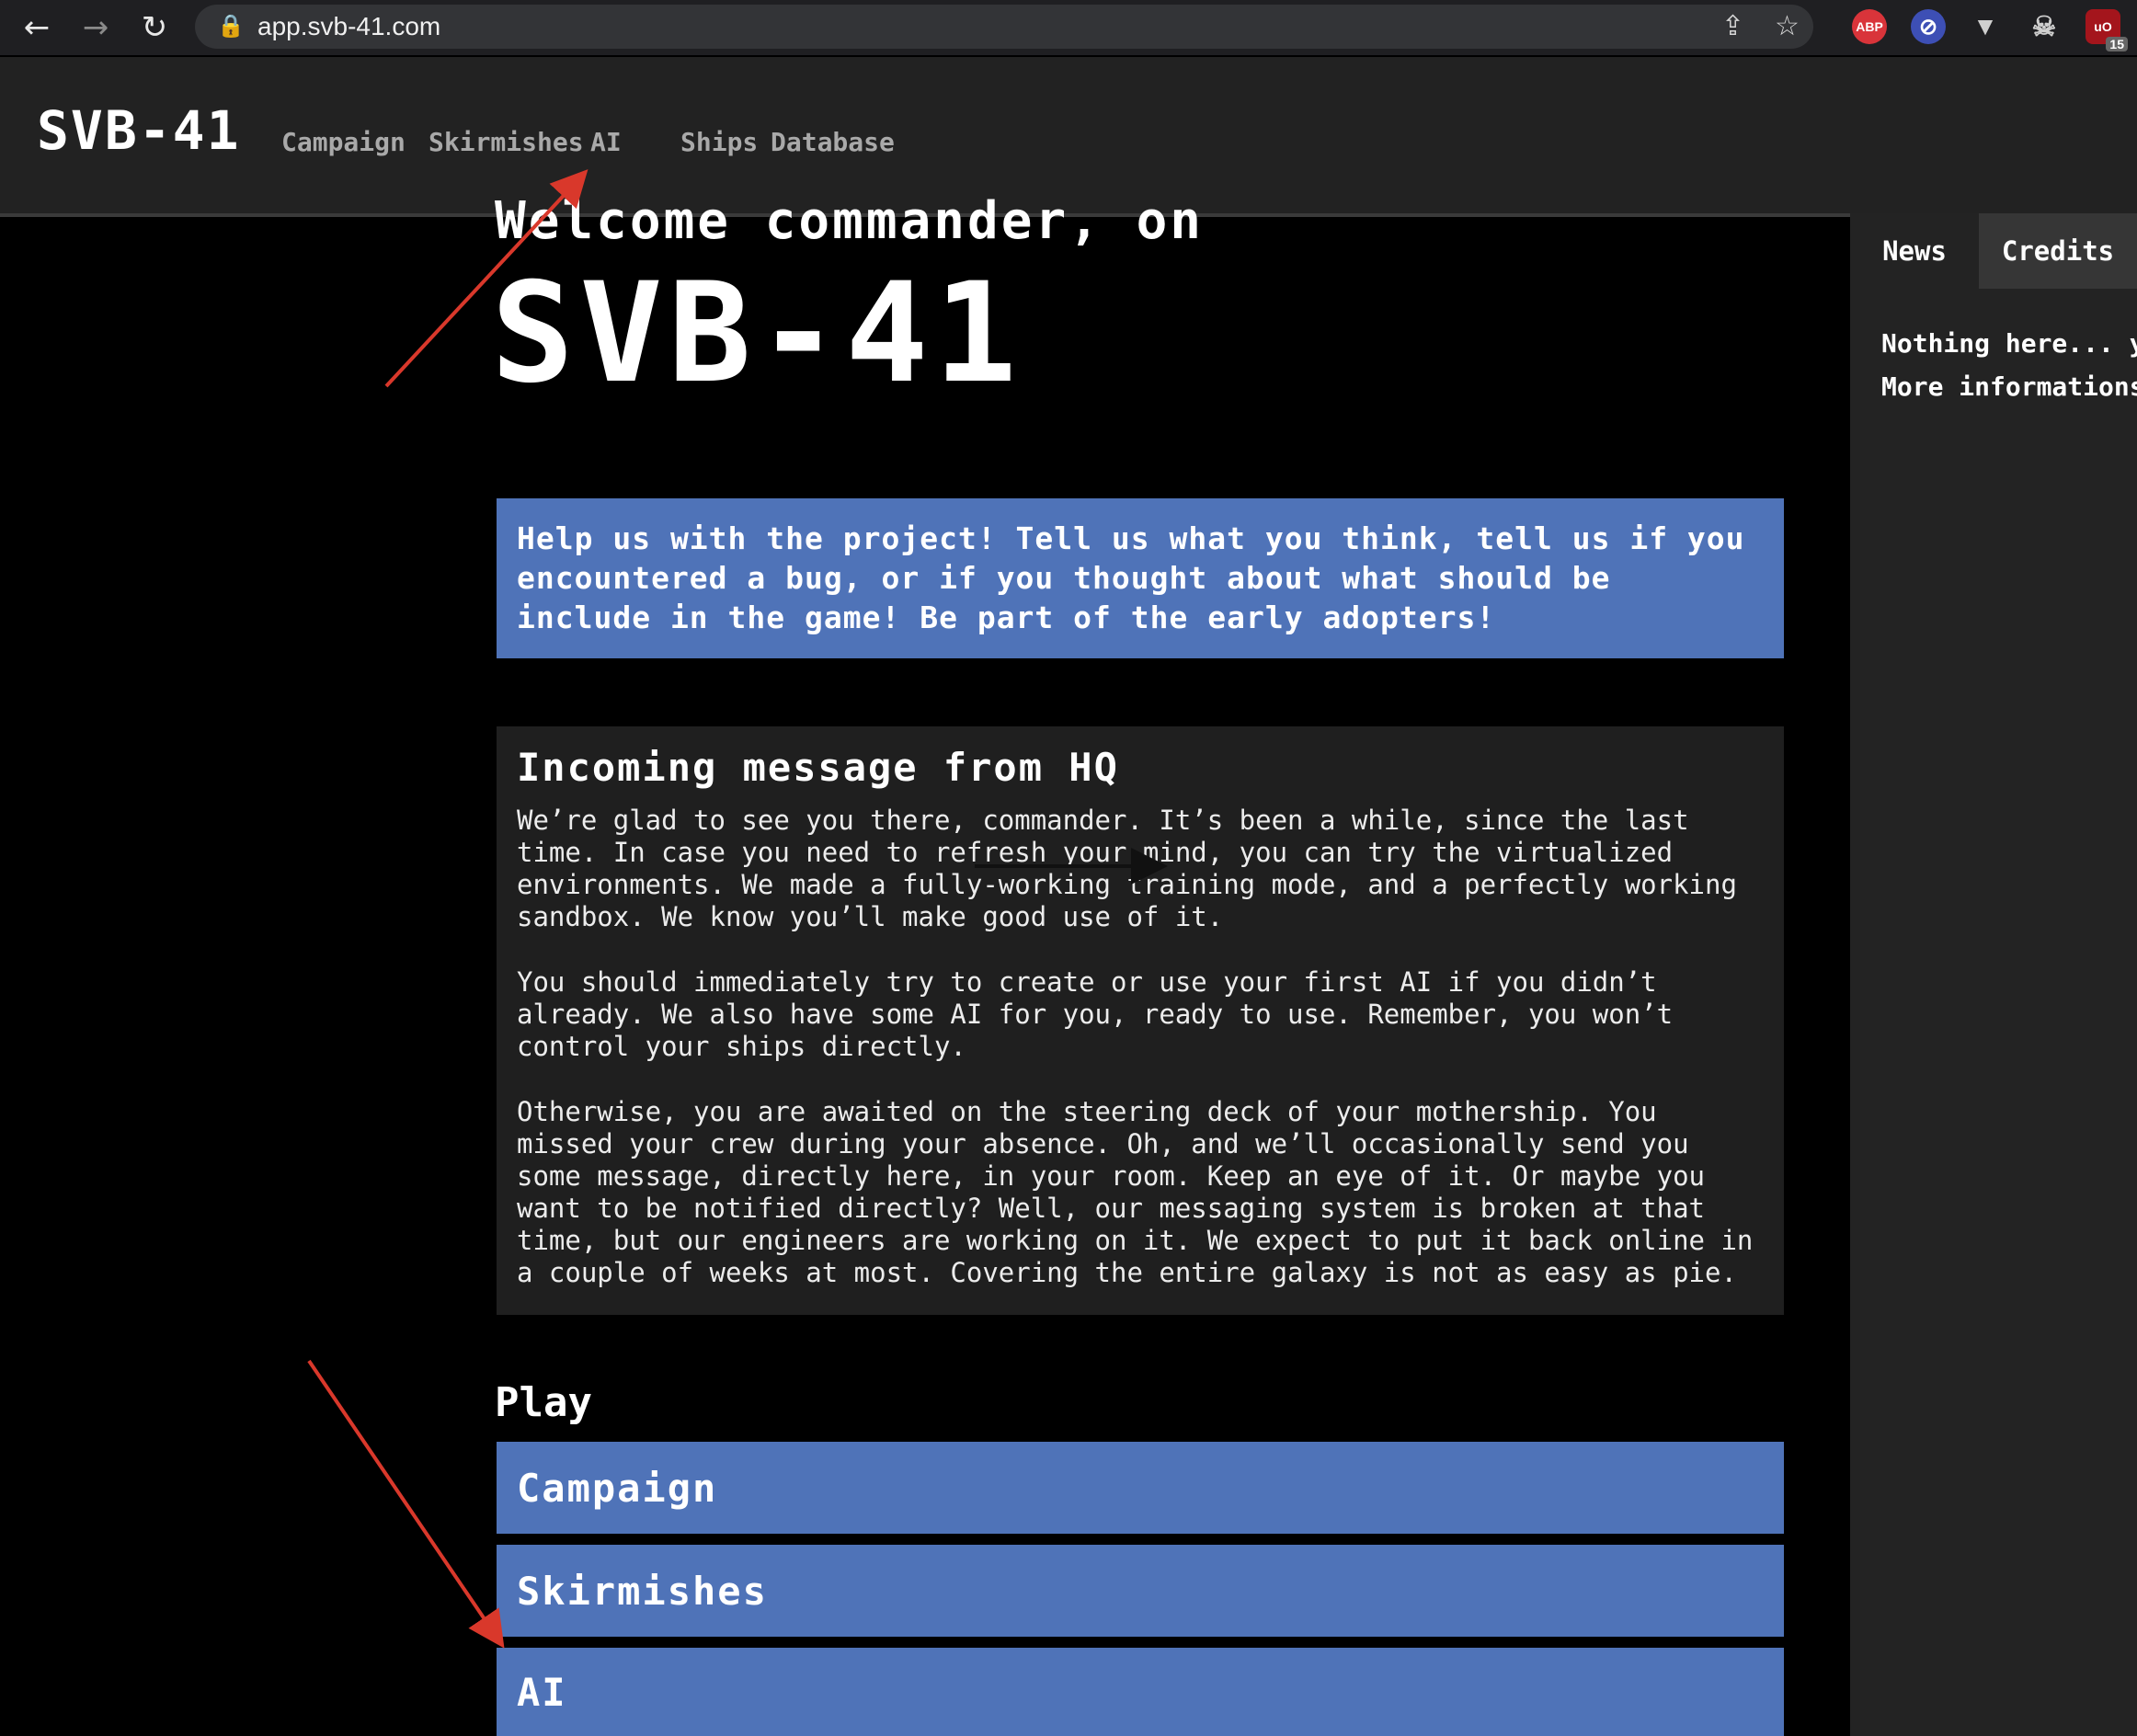 Image resolution: width=2137 pixels, height=1736 pixels. I want to click on share-icon: ⇪, so click(1732, 26).